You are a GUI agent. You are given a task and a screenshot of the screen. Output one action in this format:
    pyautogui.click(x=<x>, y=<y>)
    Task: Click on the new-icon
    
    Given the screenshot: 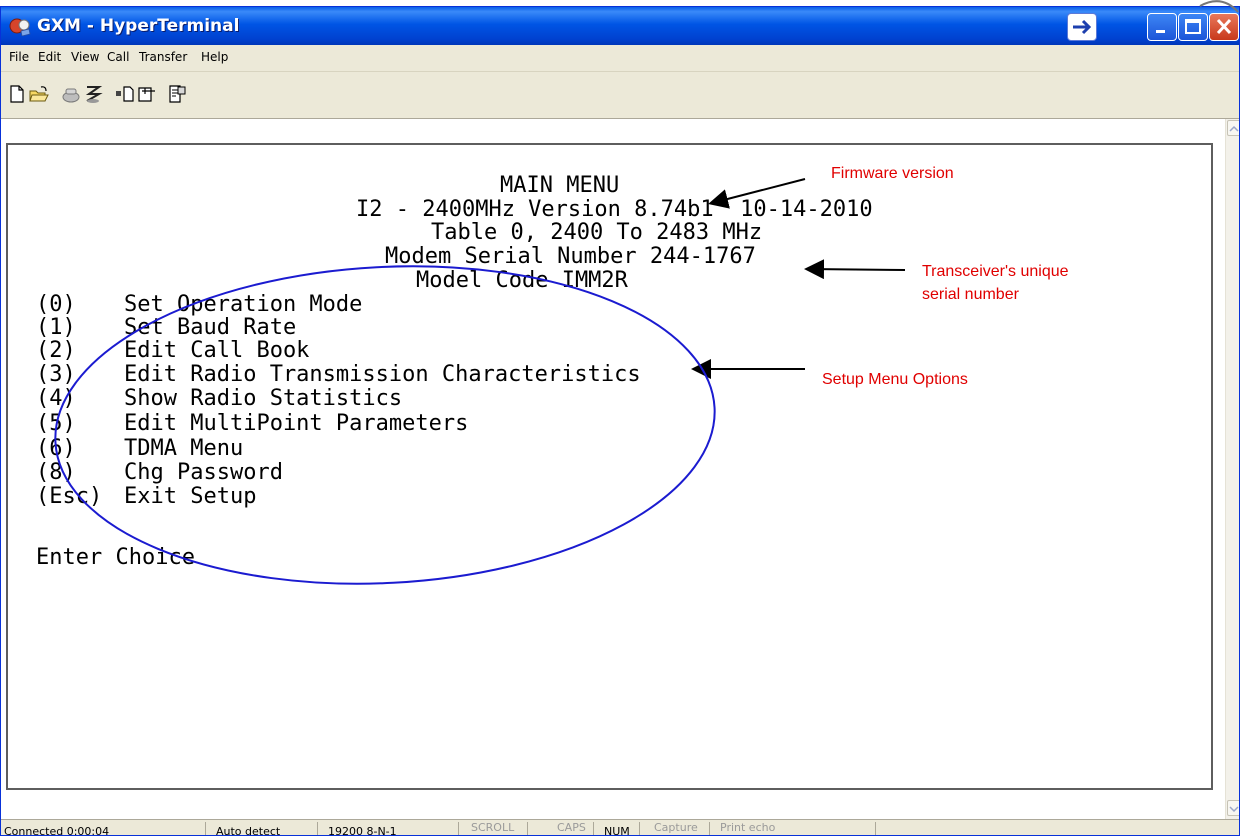 What is the action you would take?
    pyautogui.click(x=17, y=94)
    